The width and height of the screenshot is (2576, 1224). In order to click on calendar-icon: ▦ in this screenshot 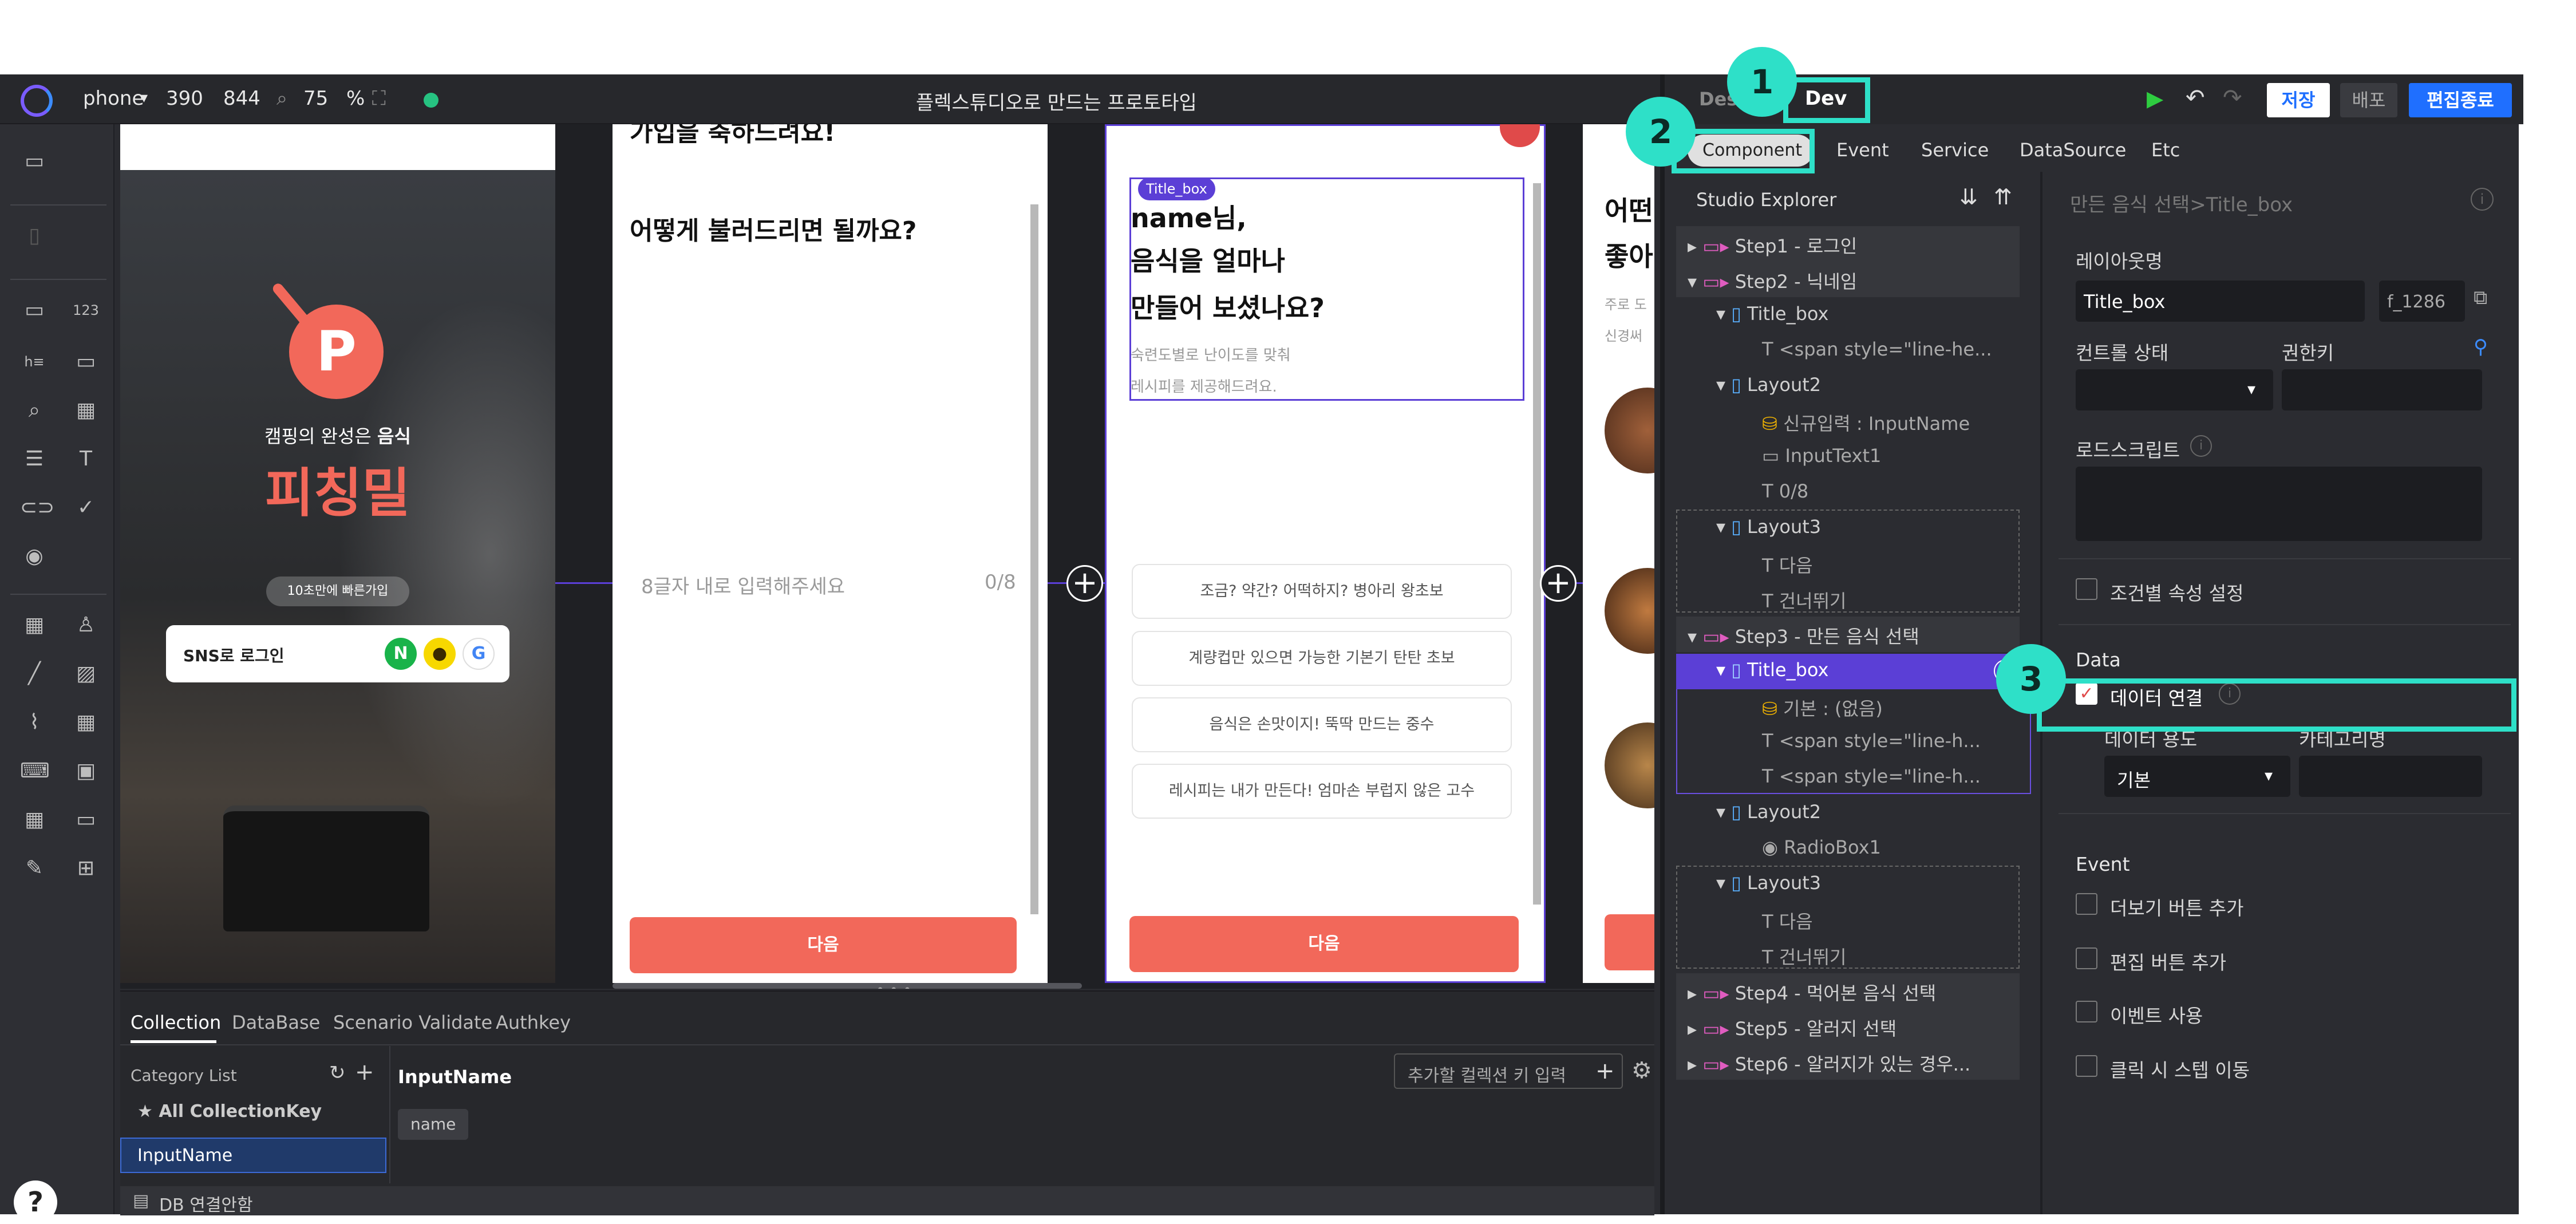, I will do `click(86, 410)`.